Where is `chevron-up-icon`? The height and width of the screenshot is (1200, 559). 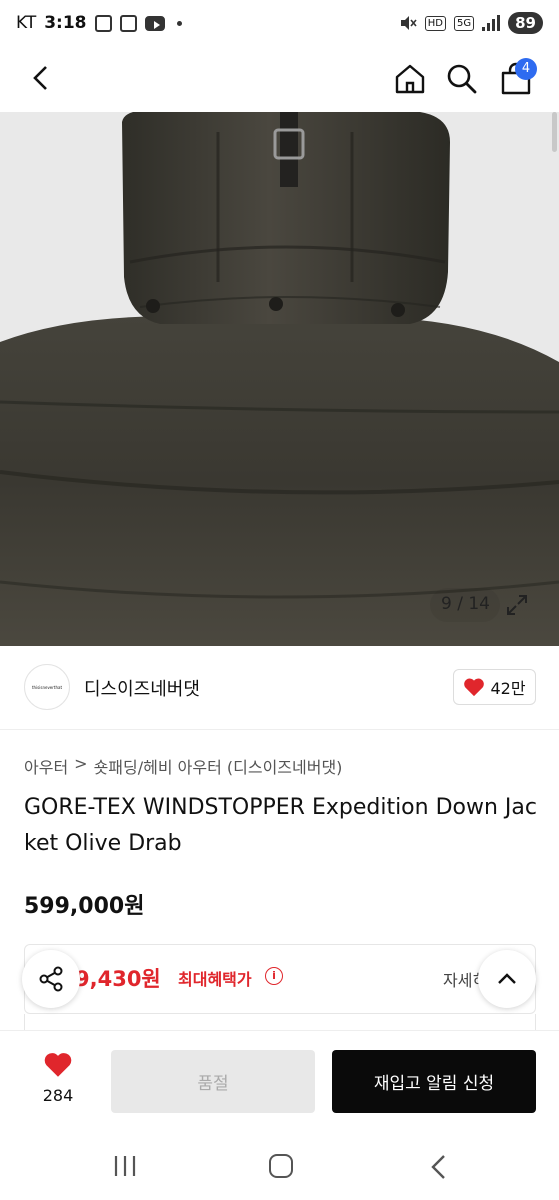
chevron-up-icon is located at coordinates (507, 978).